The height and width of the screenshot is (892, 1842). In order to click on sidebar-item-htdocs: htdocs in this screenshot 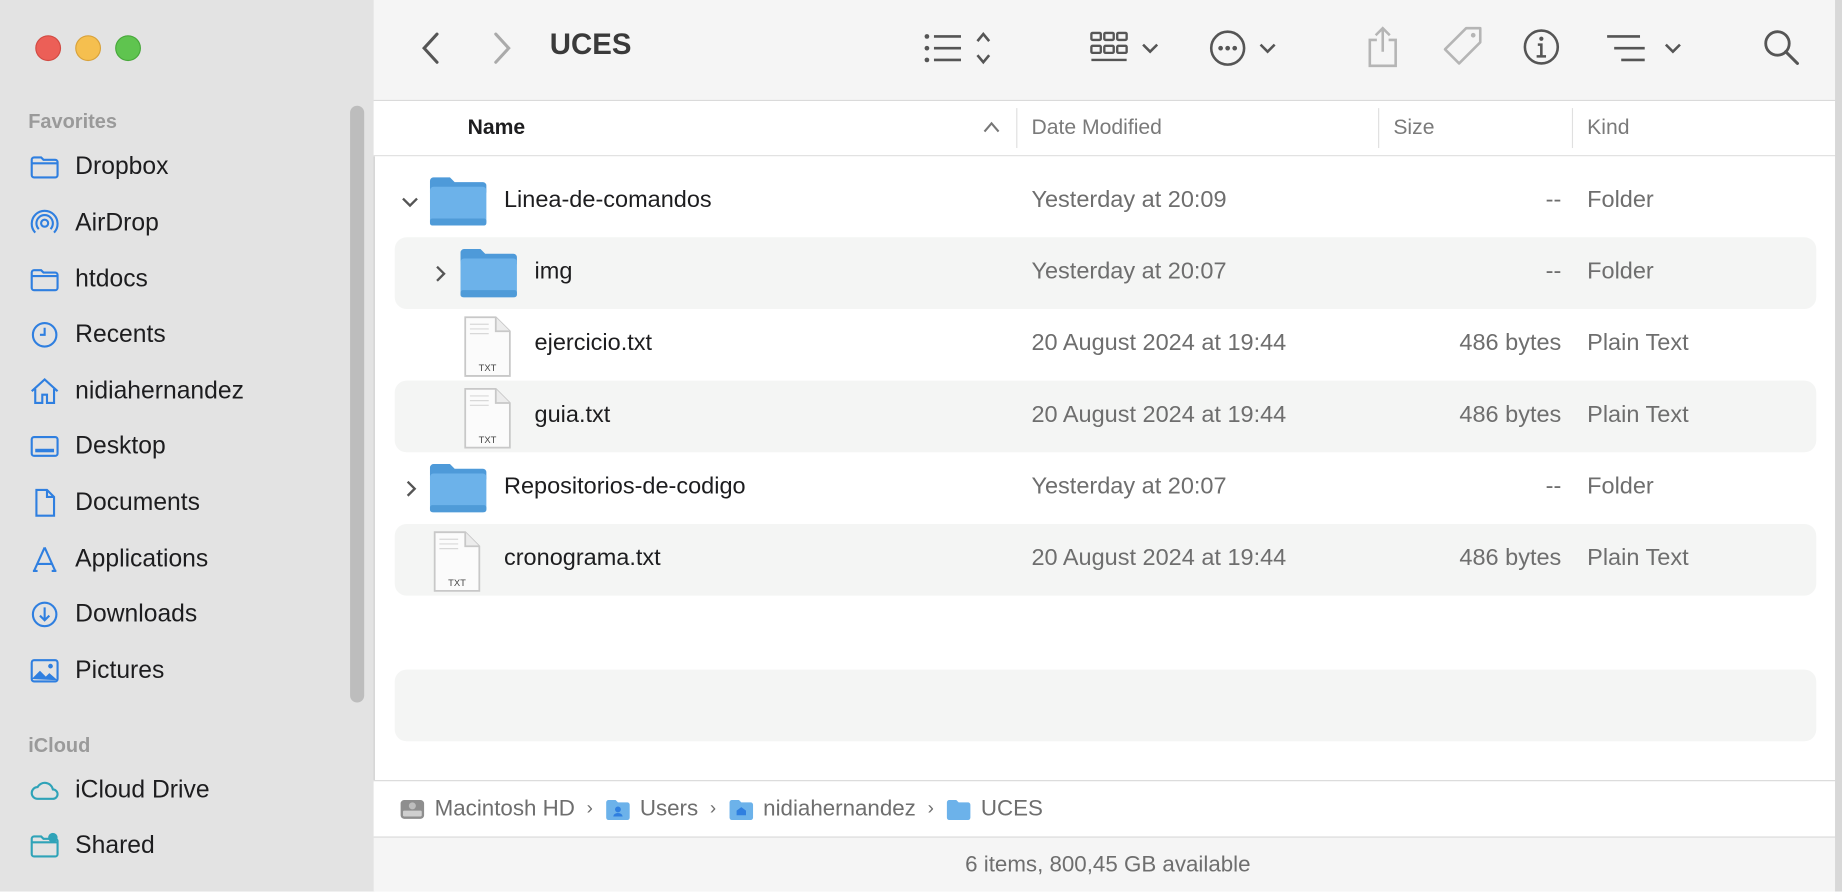, I will do `click(186, 279)`.